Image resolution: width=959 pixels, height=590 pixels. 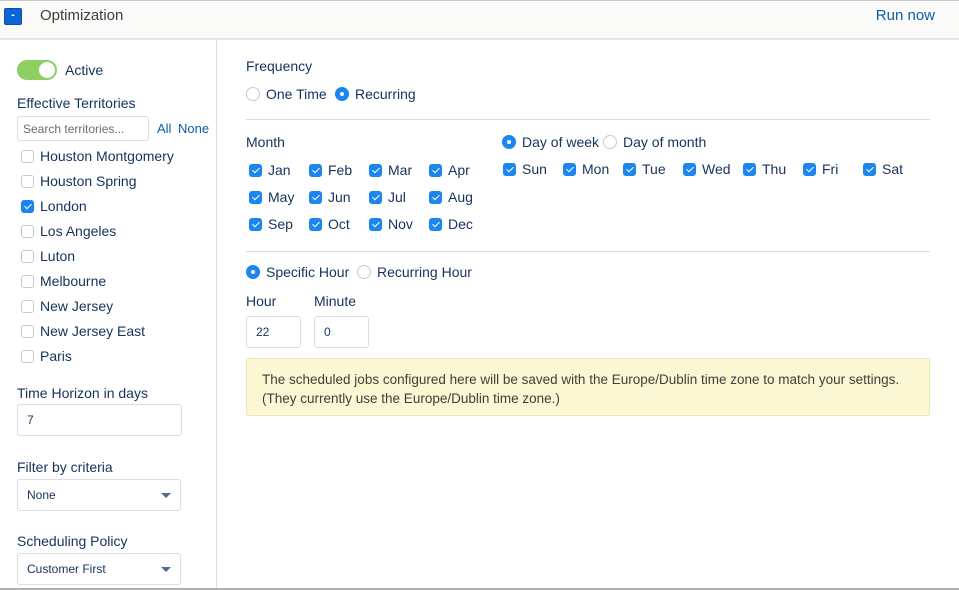 What do you see at coordinates (84, 70) in the screenshot?
I see `active-label: Active` at bounding box center [84, 70].